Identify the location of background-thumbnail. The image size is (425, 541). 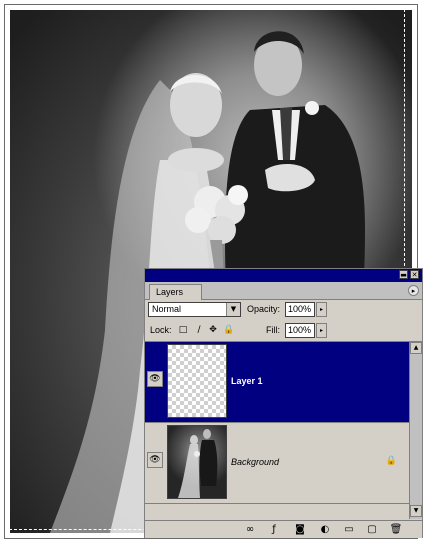
(197, 462).